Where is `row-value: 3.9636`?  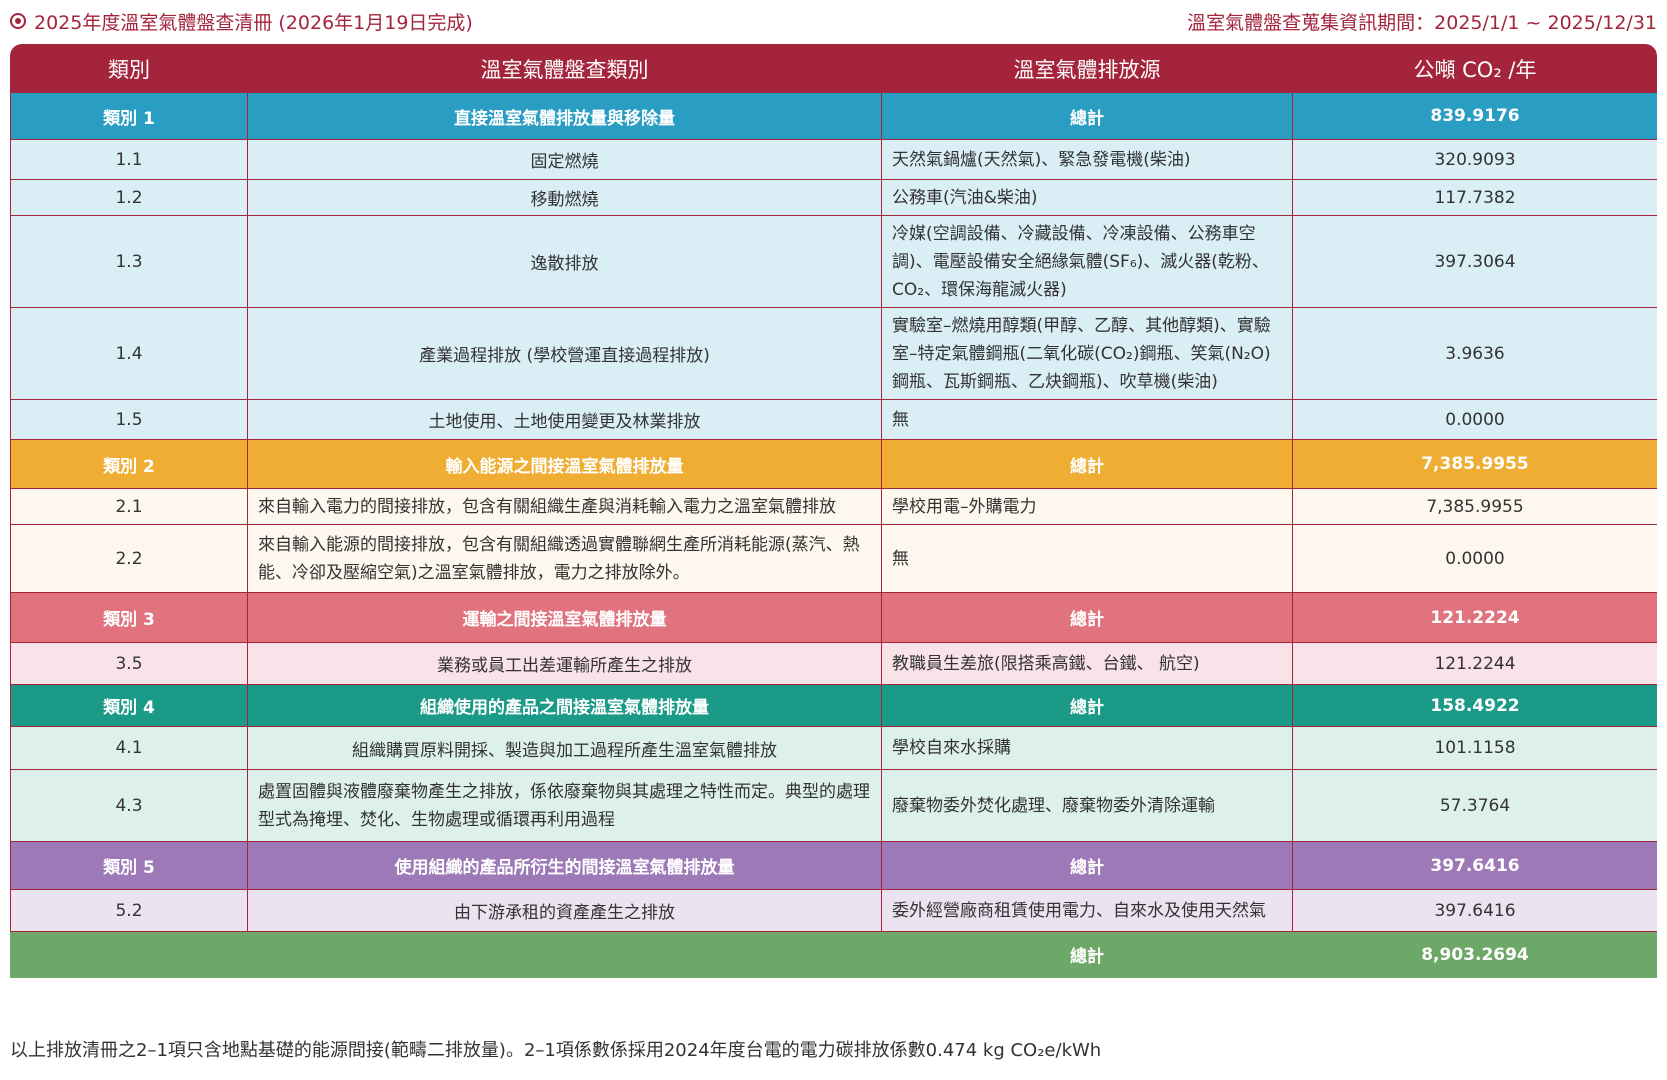
row-value: 3.9636 is located at coordinates (1474, 353).